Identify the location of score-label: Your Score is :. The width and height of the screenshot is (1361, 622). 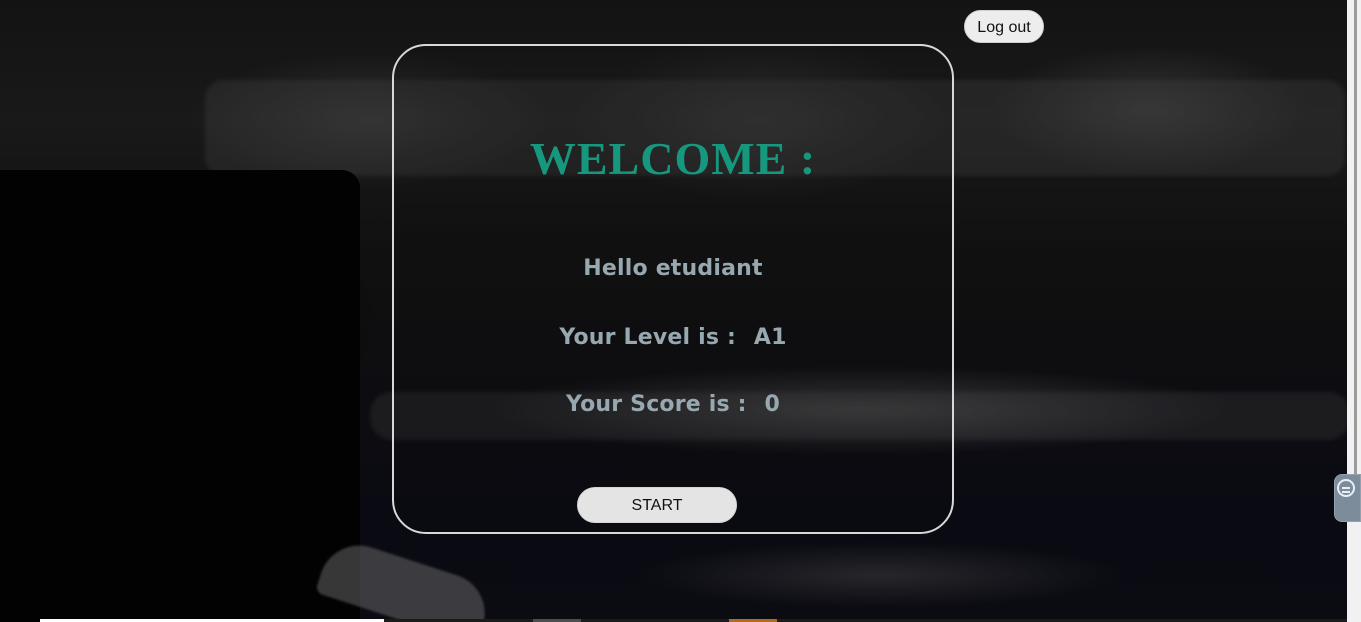
(656, 404).